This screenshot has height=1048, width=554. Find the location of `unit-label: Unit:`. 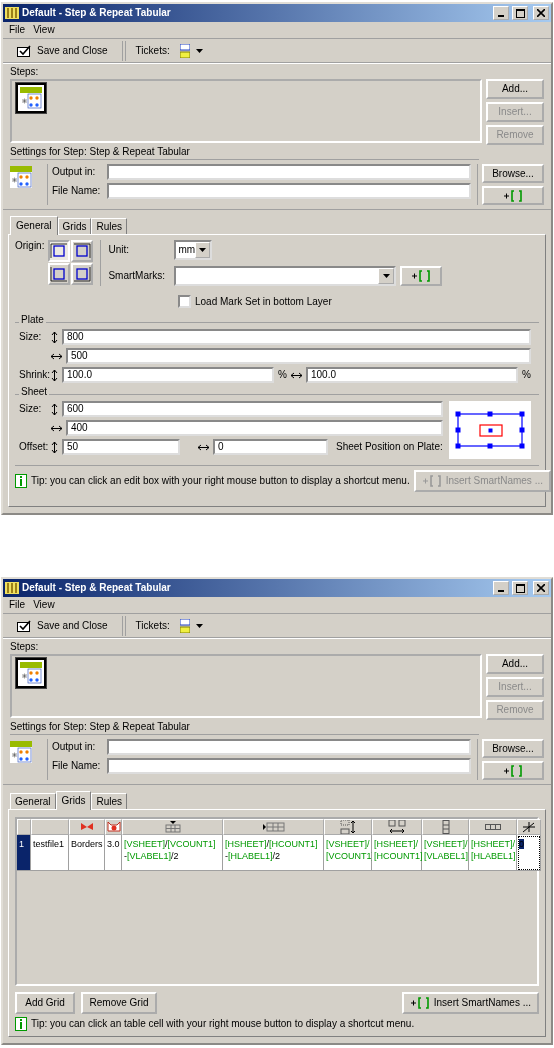

unit-label: Unit: is located at coordinates (119, 250).